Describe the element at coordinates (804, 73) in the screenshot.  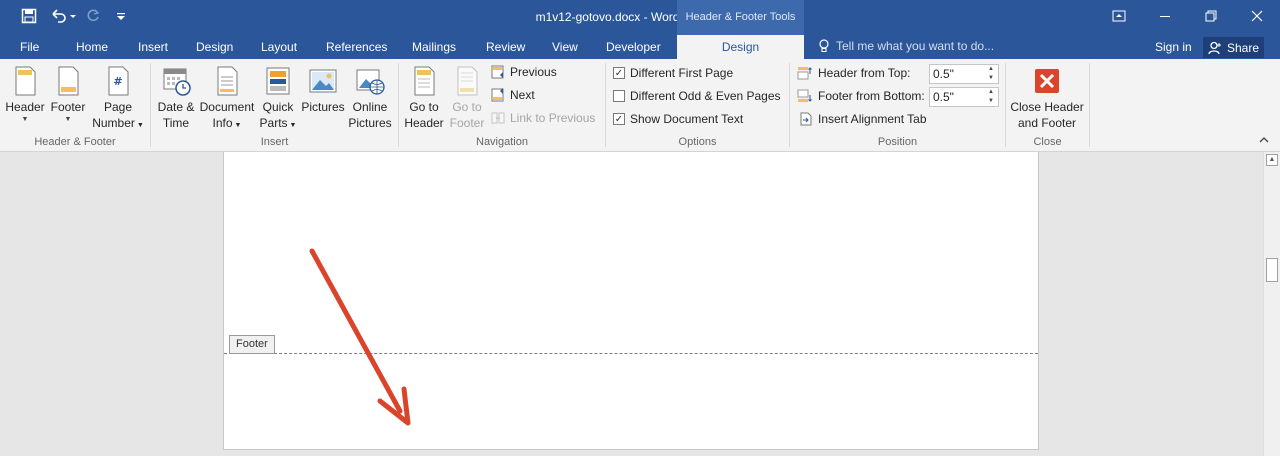
I see `header-position-icon` at that location.